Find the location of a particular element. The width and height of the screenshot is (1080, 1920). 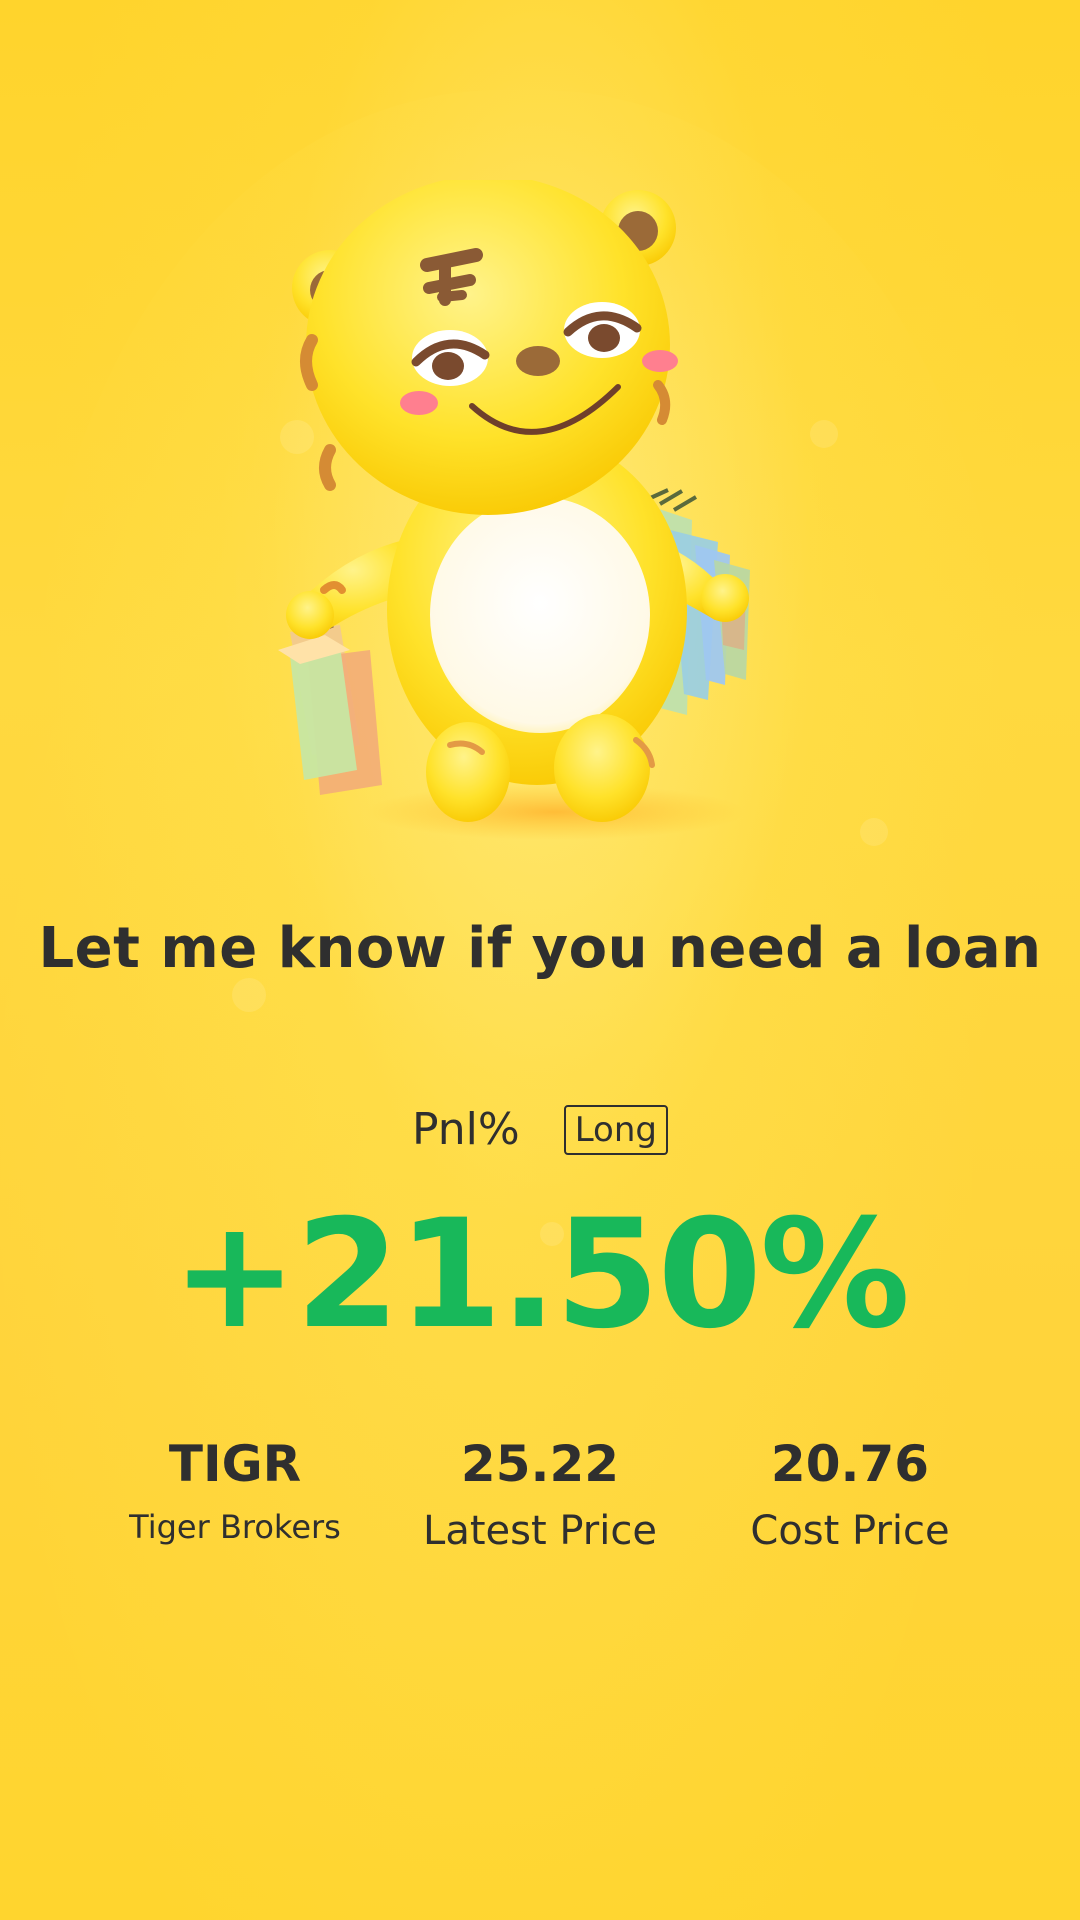

stat-ticker: TIGR Tiger Brokers is located at coordinates (235, 1489).